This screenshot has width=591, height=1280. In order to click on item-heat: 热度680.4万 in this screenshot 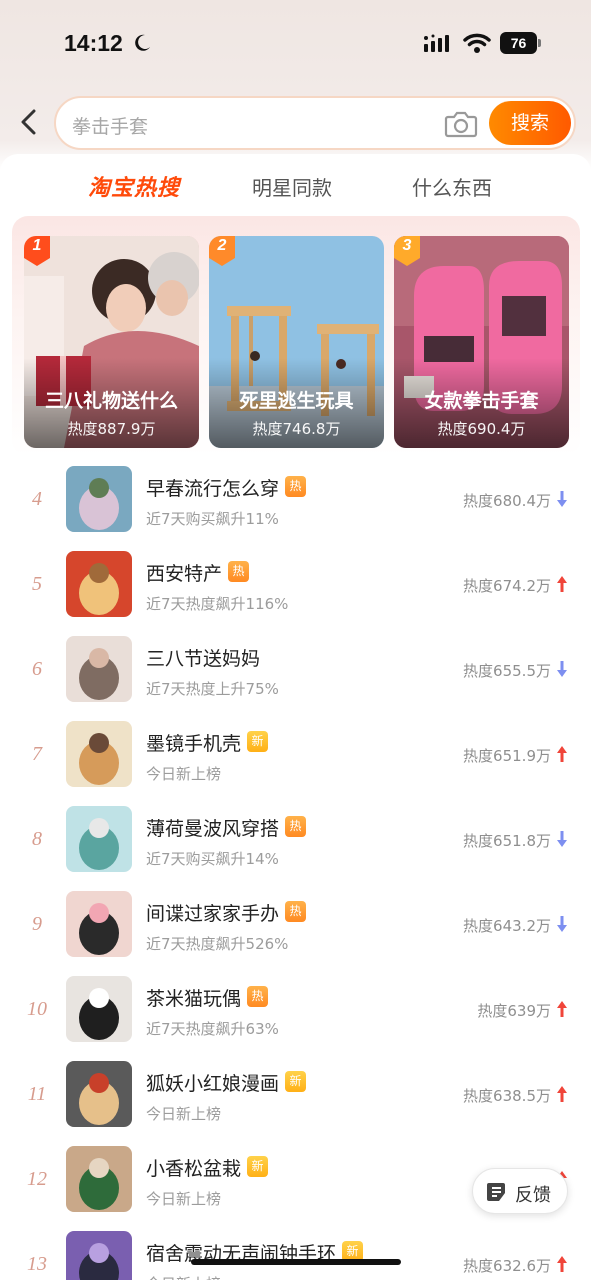, I will do `click(507, 500)`.